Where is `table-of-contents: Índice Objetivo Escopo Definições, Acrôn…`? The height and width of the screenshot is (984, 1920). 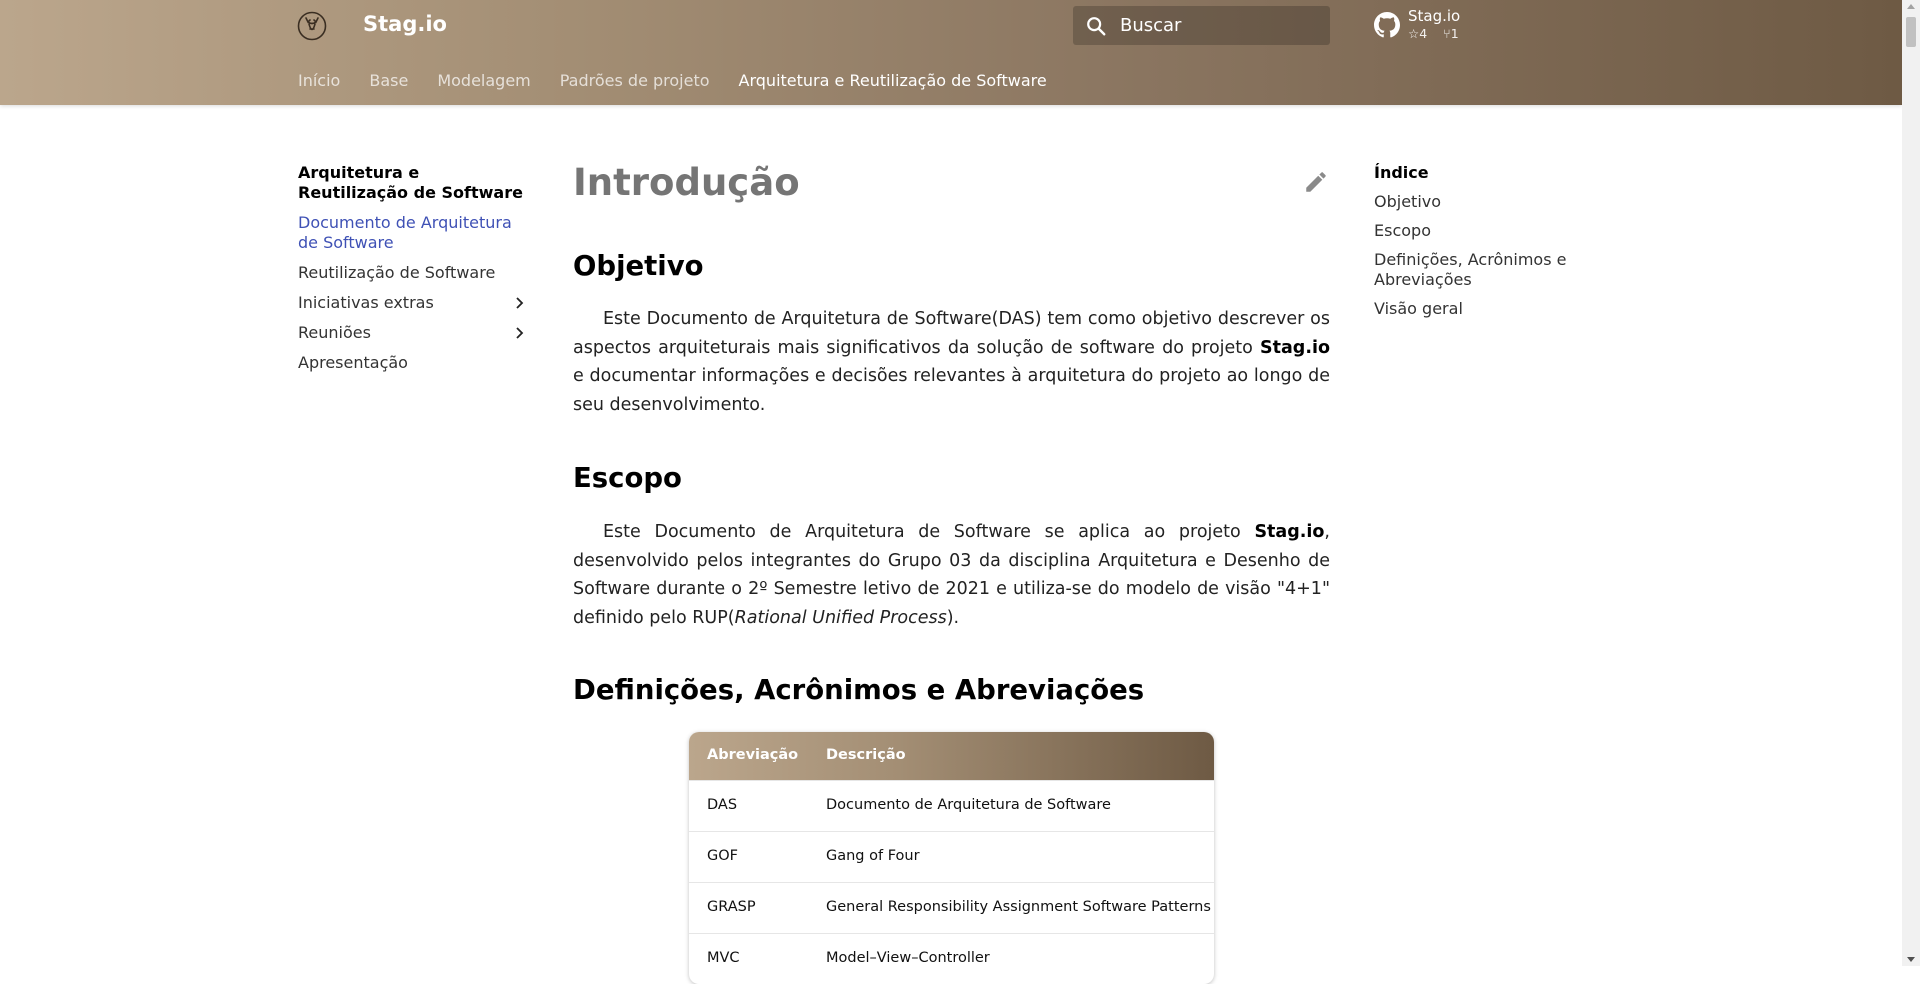
table-of-contents: Índice Objetivo Escopo Definições, Acrôn… is located at coordinates (1489, 245).